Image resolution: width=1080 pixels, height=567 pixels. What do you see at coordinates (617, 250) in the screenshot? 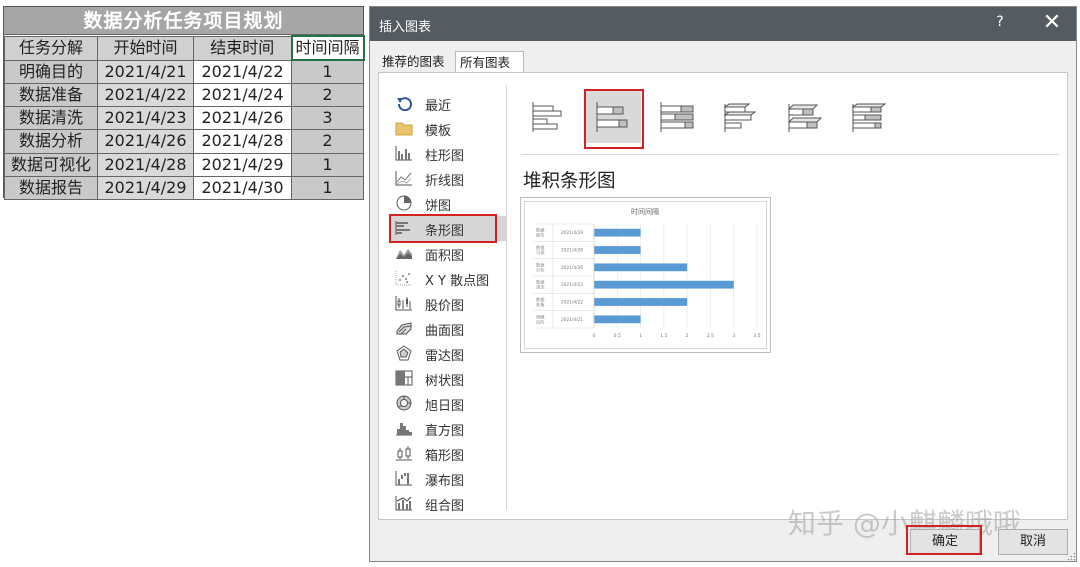
I see `bar-mark` at bounding box center [617, 250].